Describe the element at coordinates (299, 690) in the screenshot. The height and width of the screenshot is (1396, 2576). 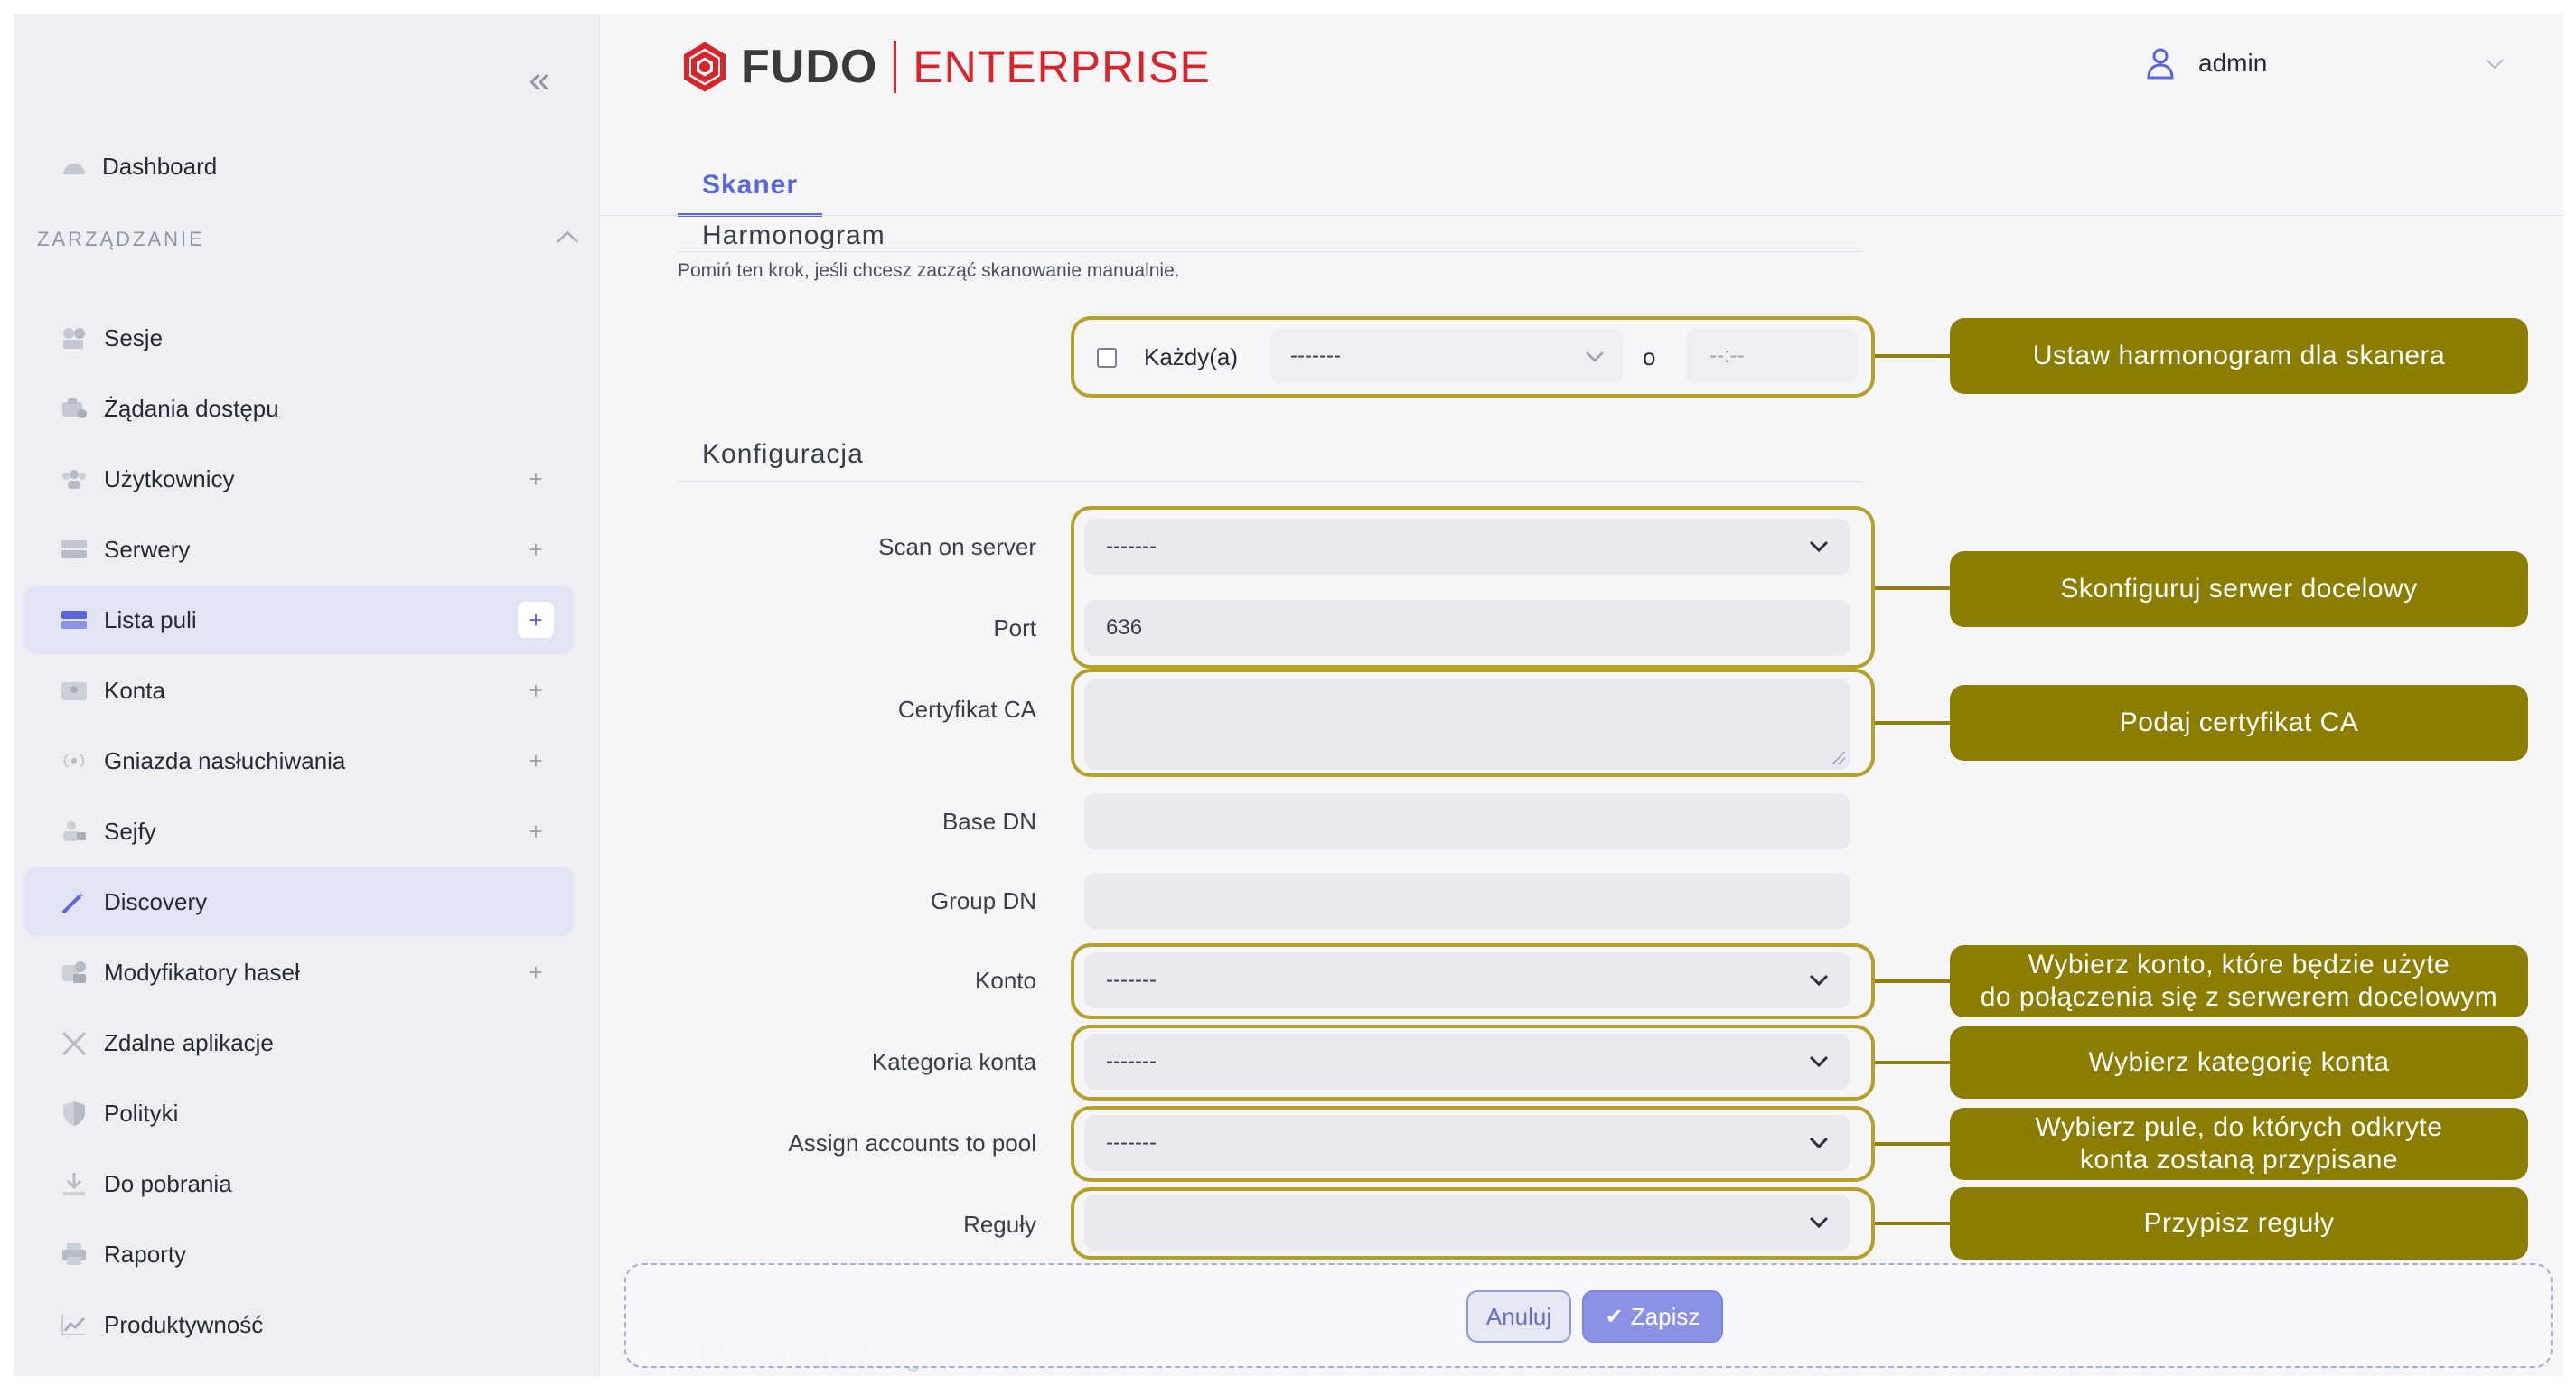
I see `sidebar-item-accounts: Konta +` at that location.